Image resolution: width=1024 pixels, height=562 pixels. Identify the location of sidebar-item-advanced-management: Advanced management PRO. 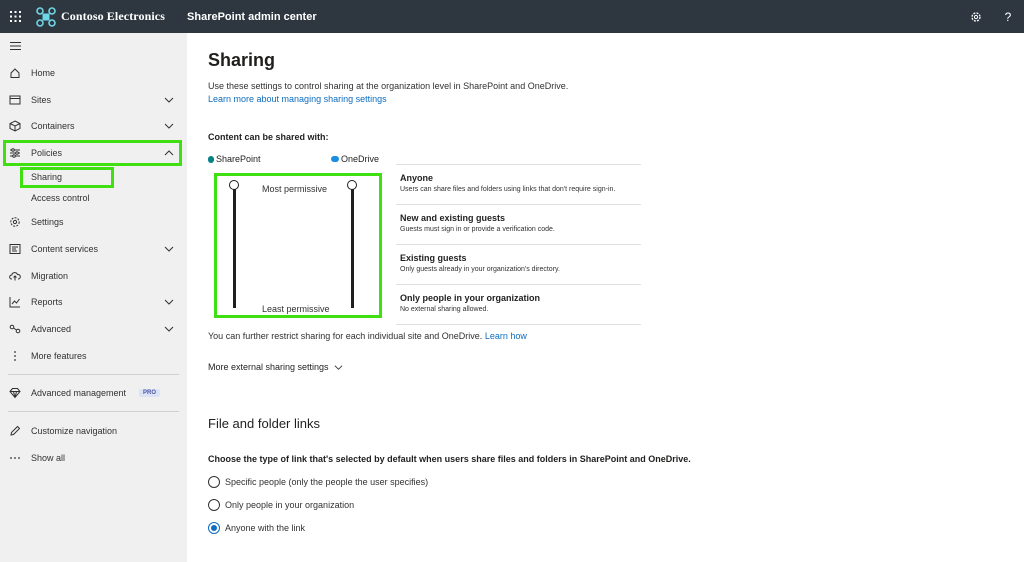
(93, 393).